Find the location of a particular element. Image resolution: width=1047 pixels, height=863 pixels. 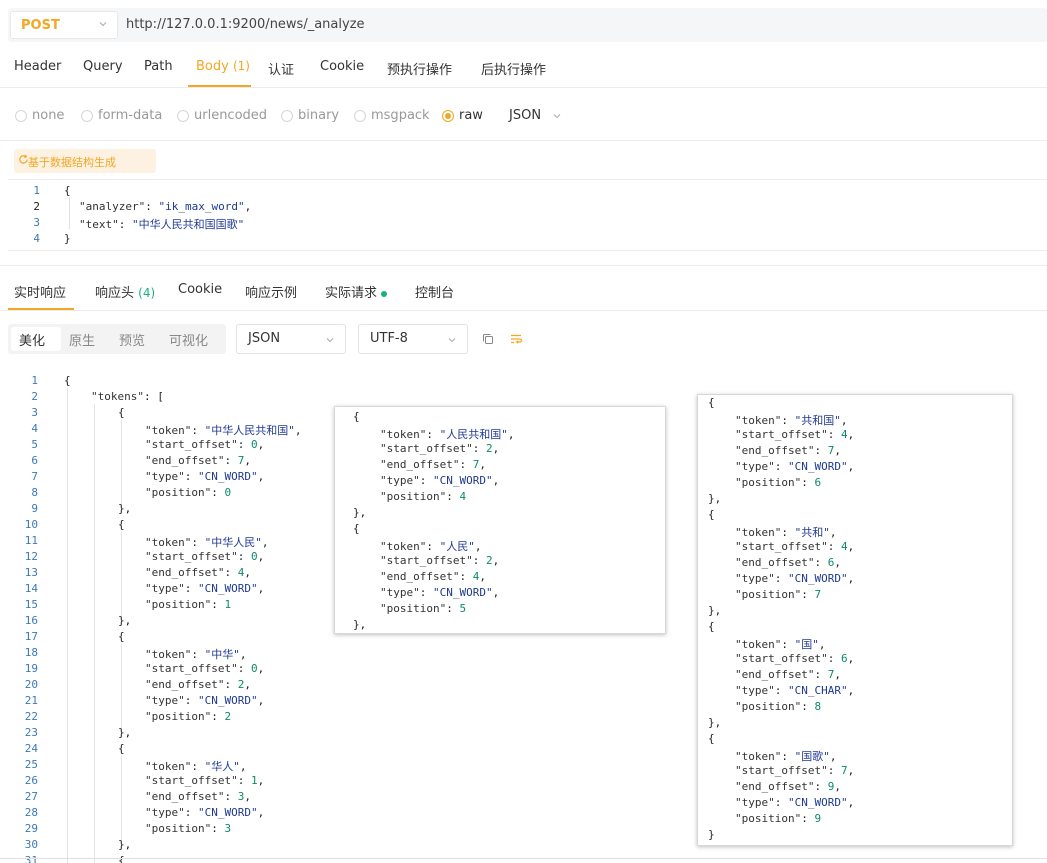

tab-body: Body (1) is located at coordinates (223, 66).